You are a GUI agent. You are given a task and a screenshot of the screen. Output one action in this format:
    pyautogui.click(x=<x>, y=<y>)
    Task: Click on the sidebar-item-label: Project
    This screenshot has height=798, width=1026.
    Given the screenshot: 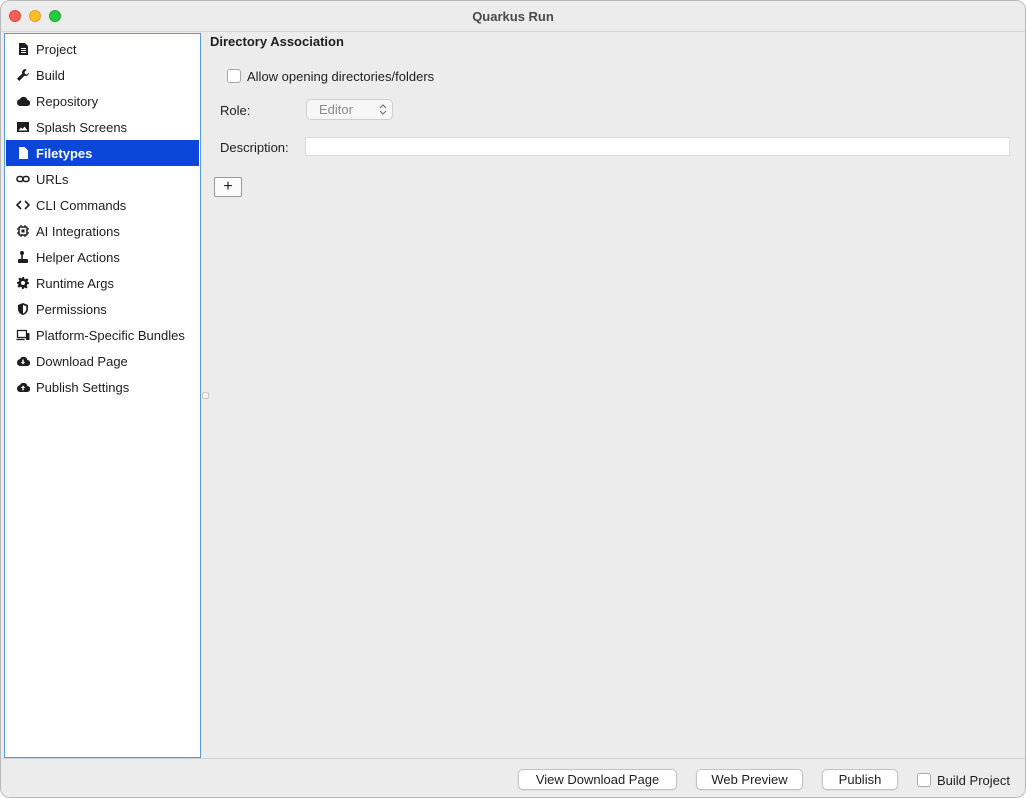 What is the action you would take?
    pyautogui.click(x=56, y=49)
    